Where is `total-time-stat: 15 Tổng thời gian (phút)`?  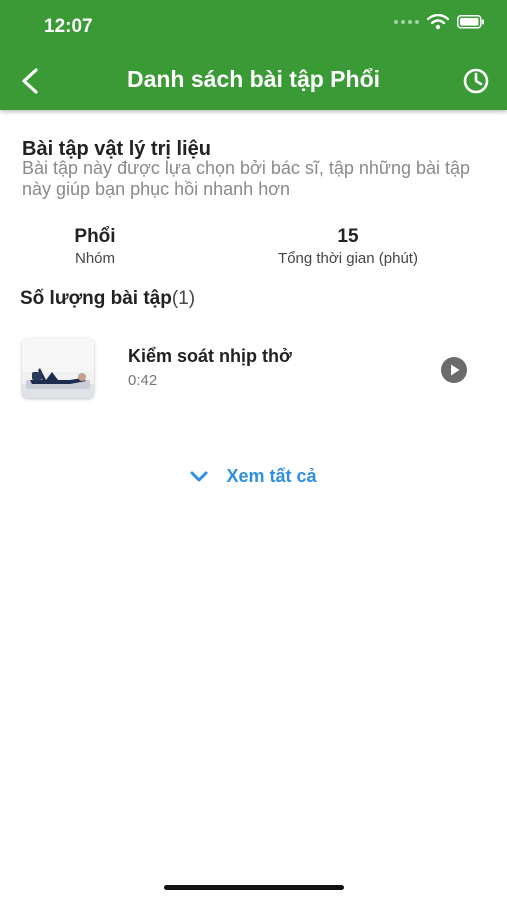 total-time-stat: 15 Tổng thời gian (phút) is located at coordinates (348, 246).